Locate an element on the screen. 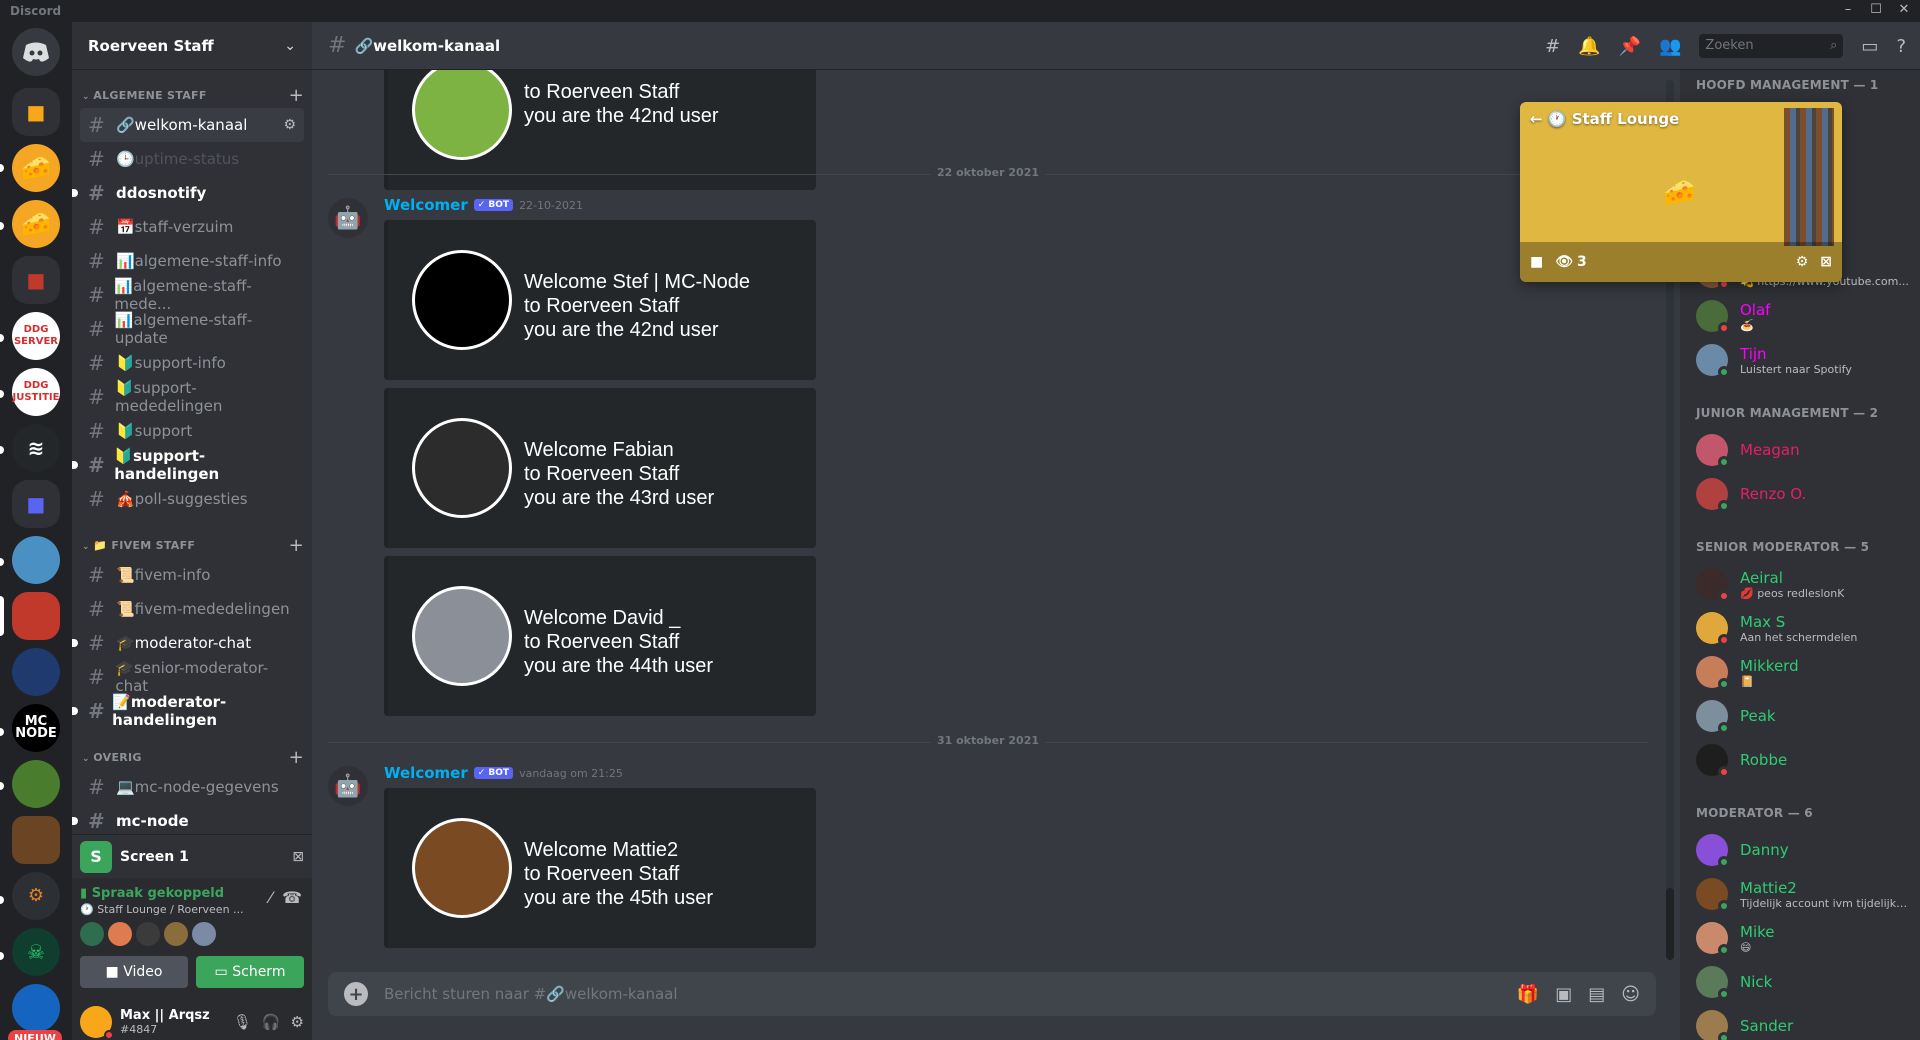  channel-fivem-info: # 📜fivem-info is located at coordinates (192, 575).